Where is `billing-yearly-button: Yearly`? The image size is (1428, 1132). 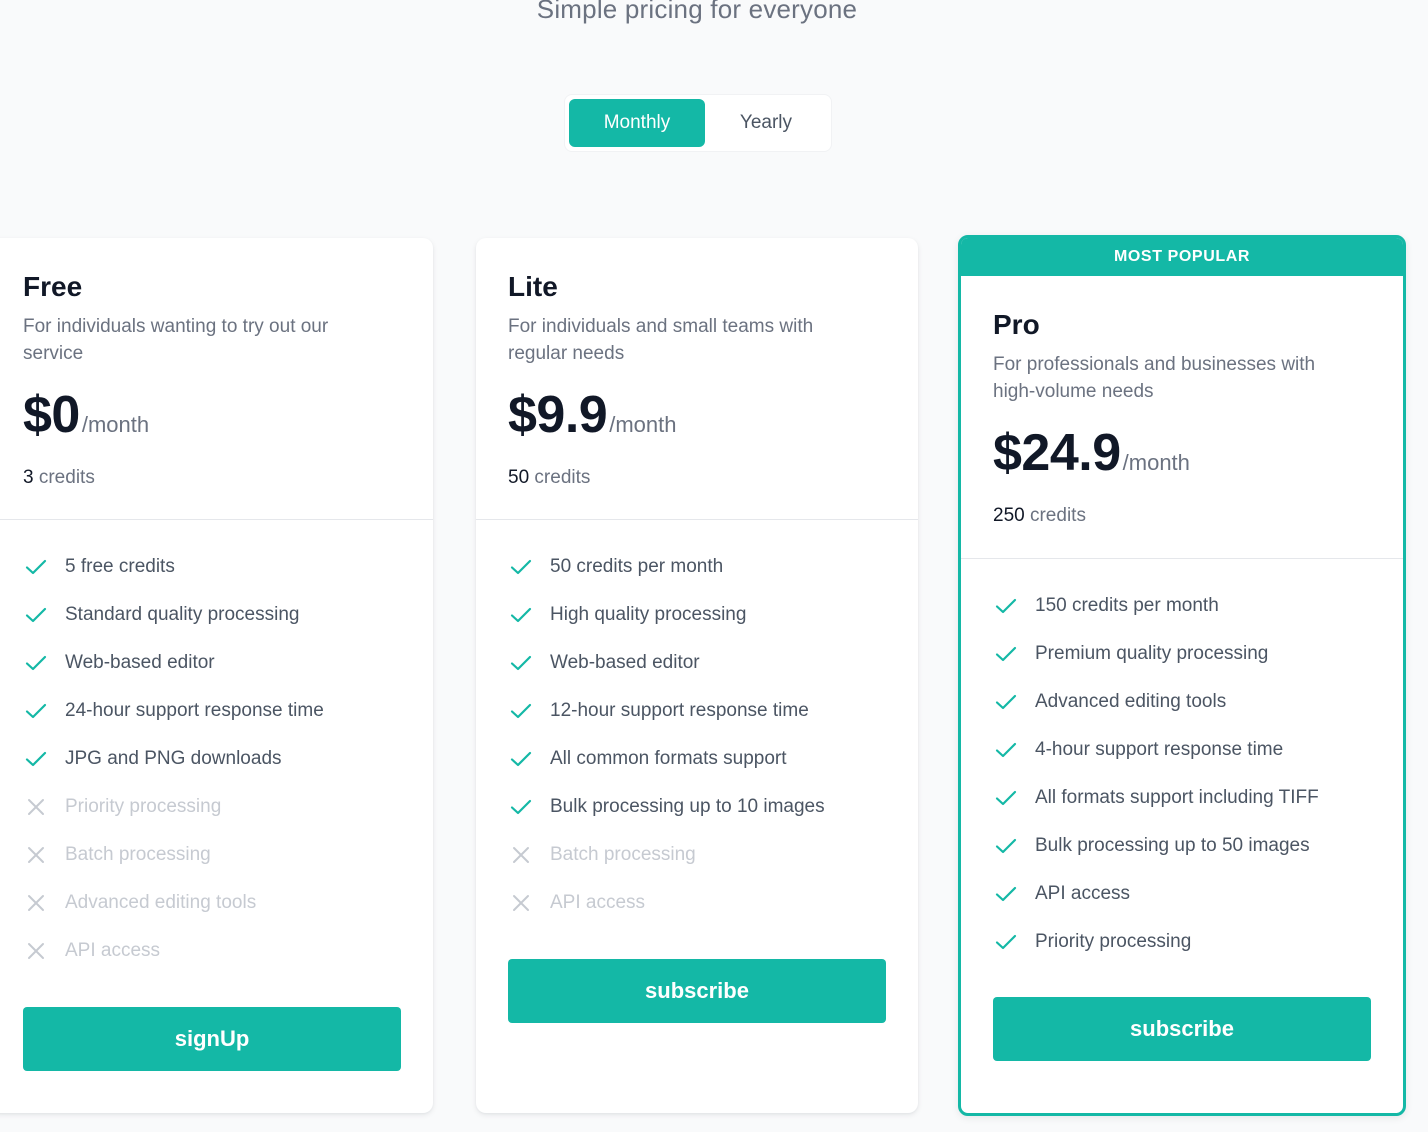
billing-yearly-button: Yearly is located at coordinates (765, 123).